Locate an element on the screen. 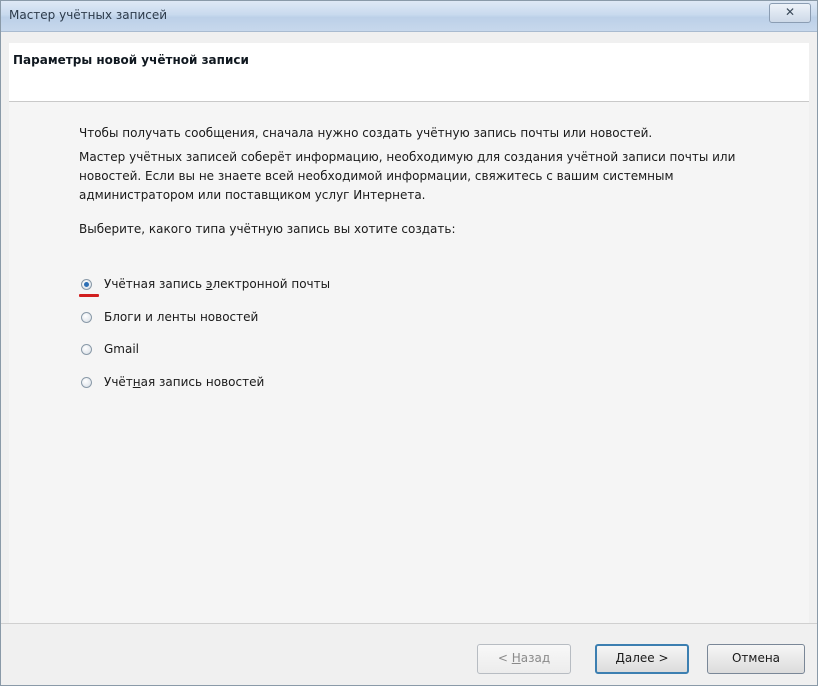  next-label-part: алее > is located at coordinates (646, 658).